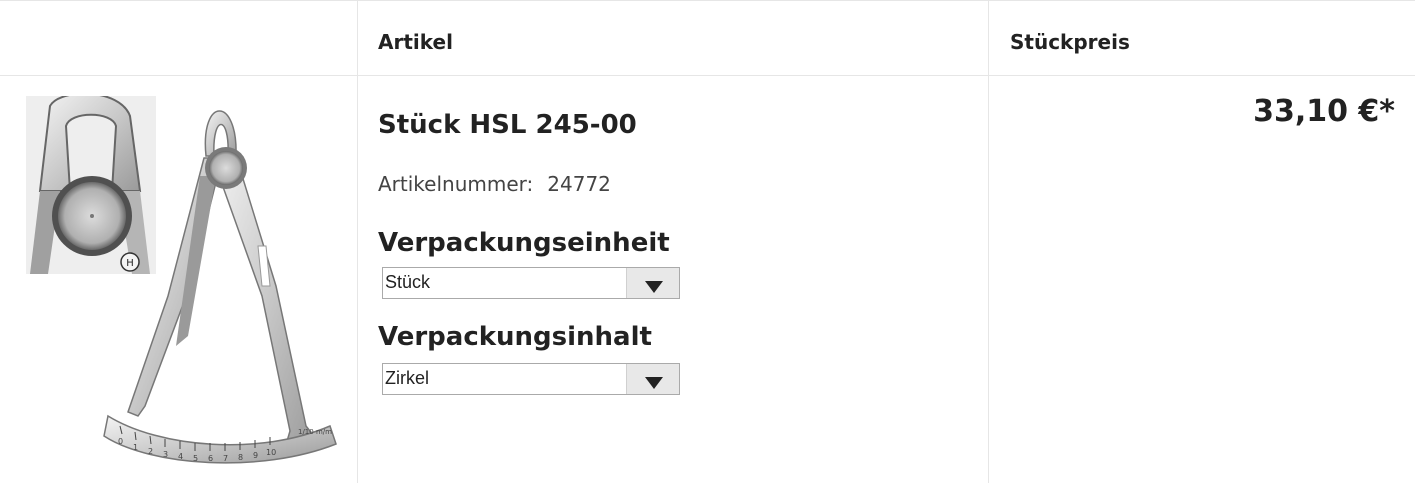 This screenshot has height=483, width=1415. I want to click on packaging-unit-value: Stück, so click(408, 282).